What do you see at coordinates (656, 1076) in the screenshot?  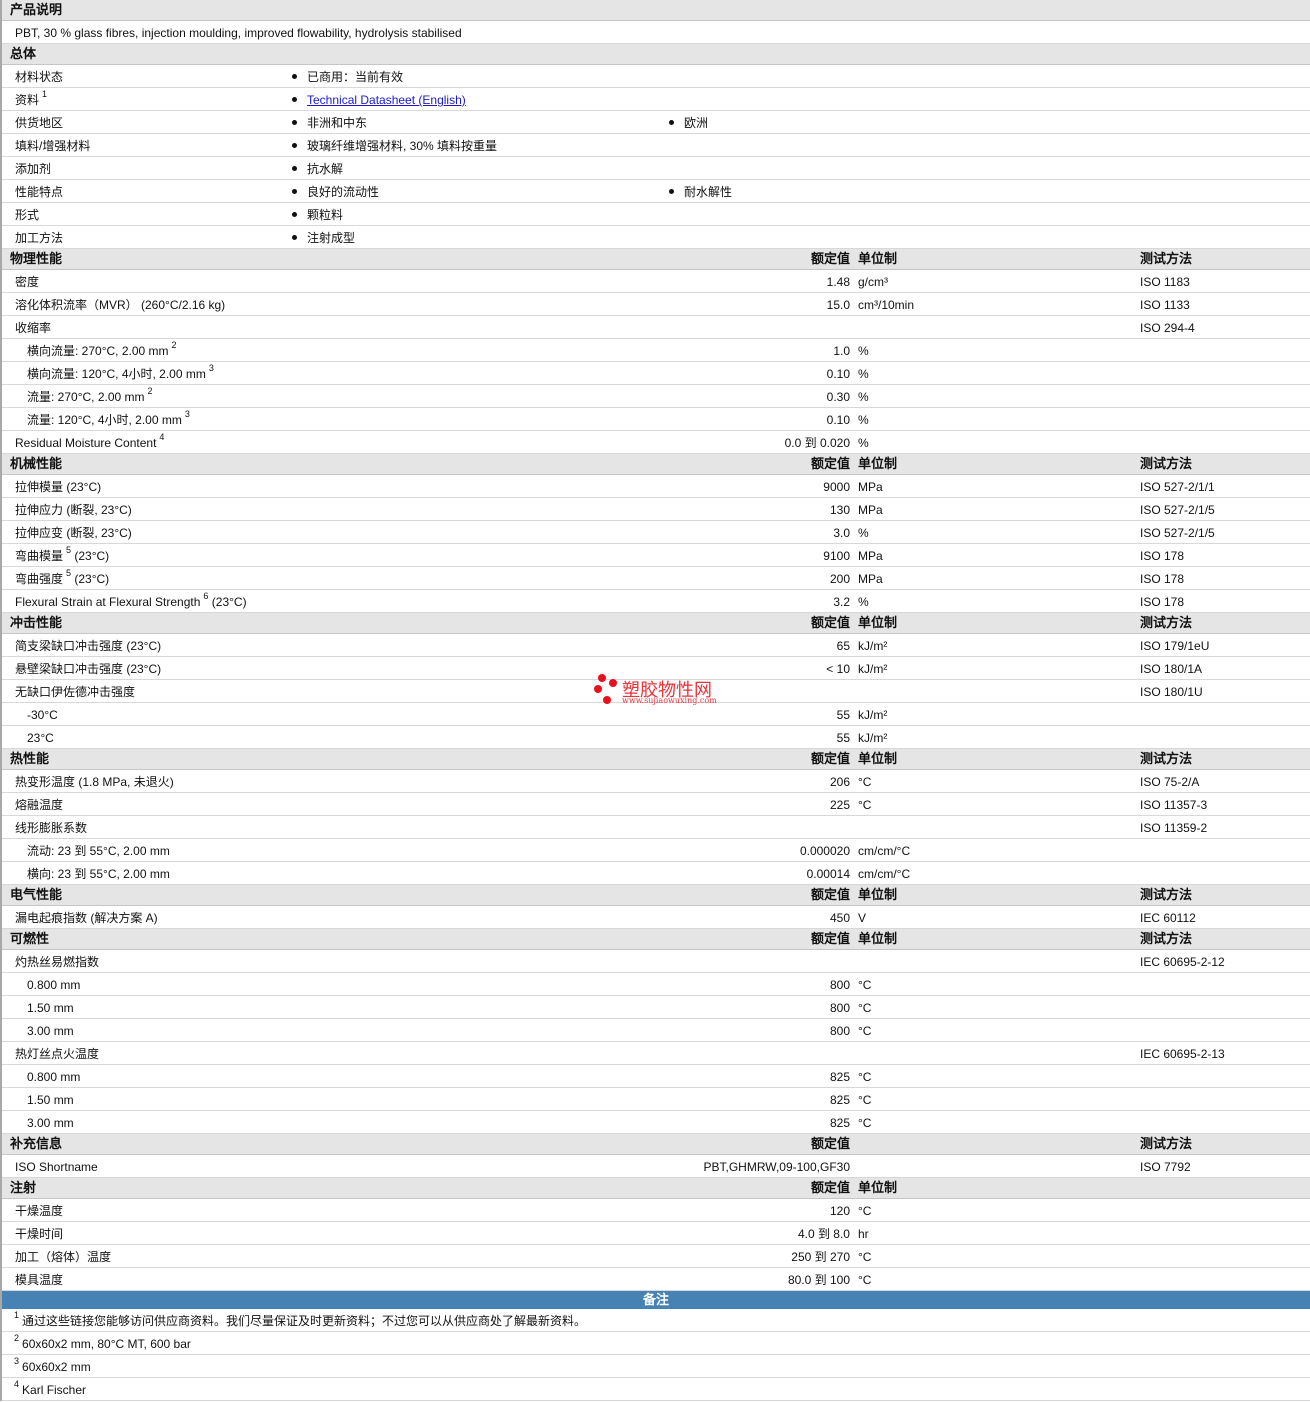 I see `property-row: 0.800 mm 825 °C` at bounding box center [656, 1076].